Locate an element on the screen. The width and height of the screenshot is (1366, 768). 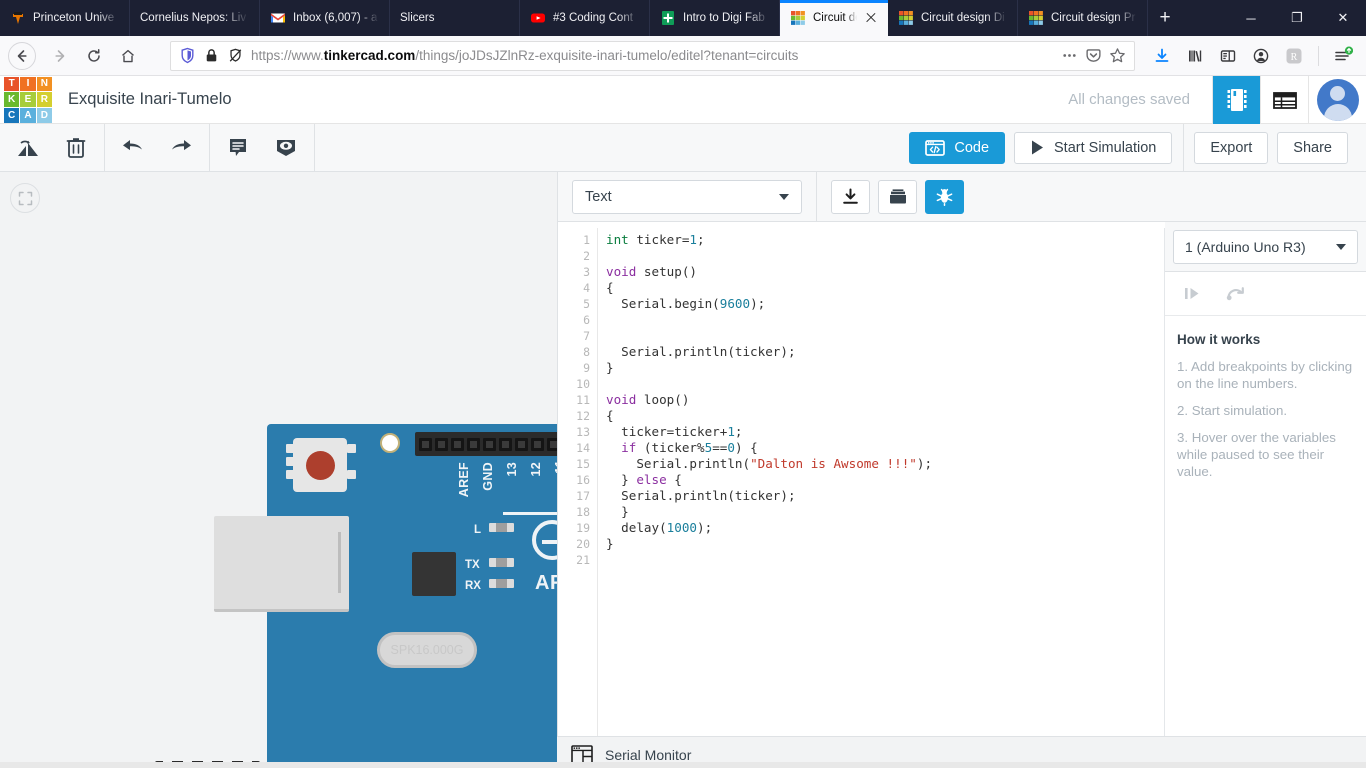
browser-tab-0: Princeton Unive is located at coordinates (65, 18).